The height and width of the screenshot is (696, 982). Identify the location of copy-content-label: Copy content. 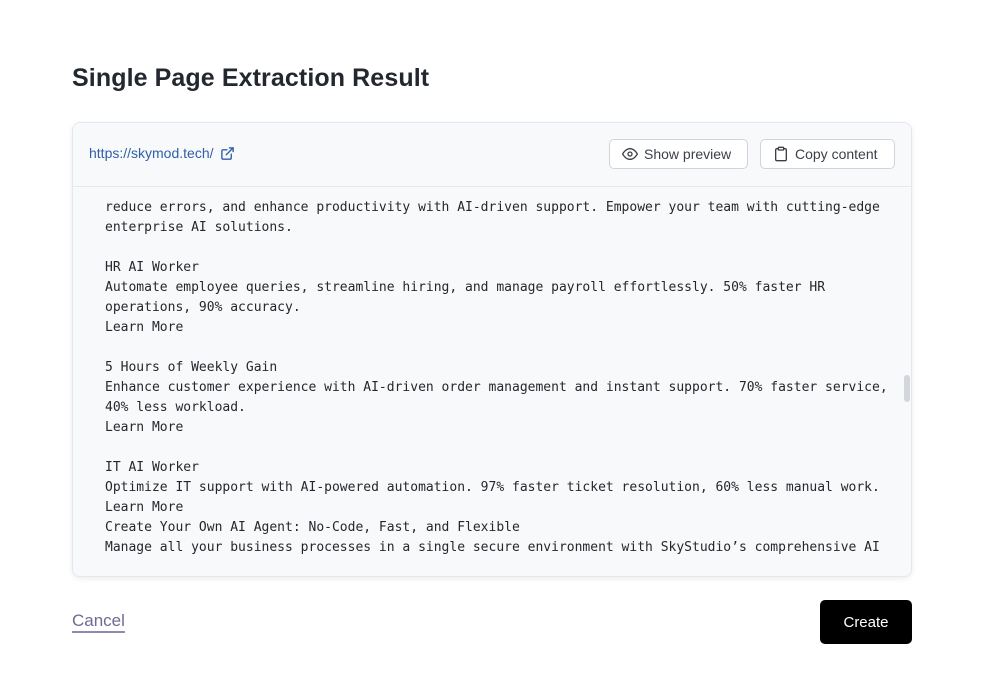
(836, 154).